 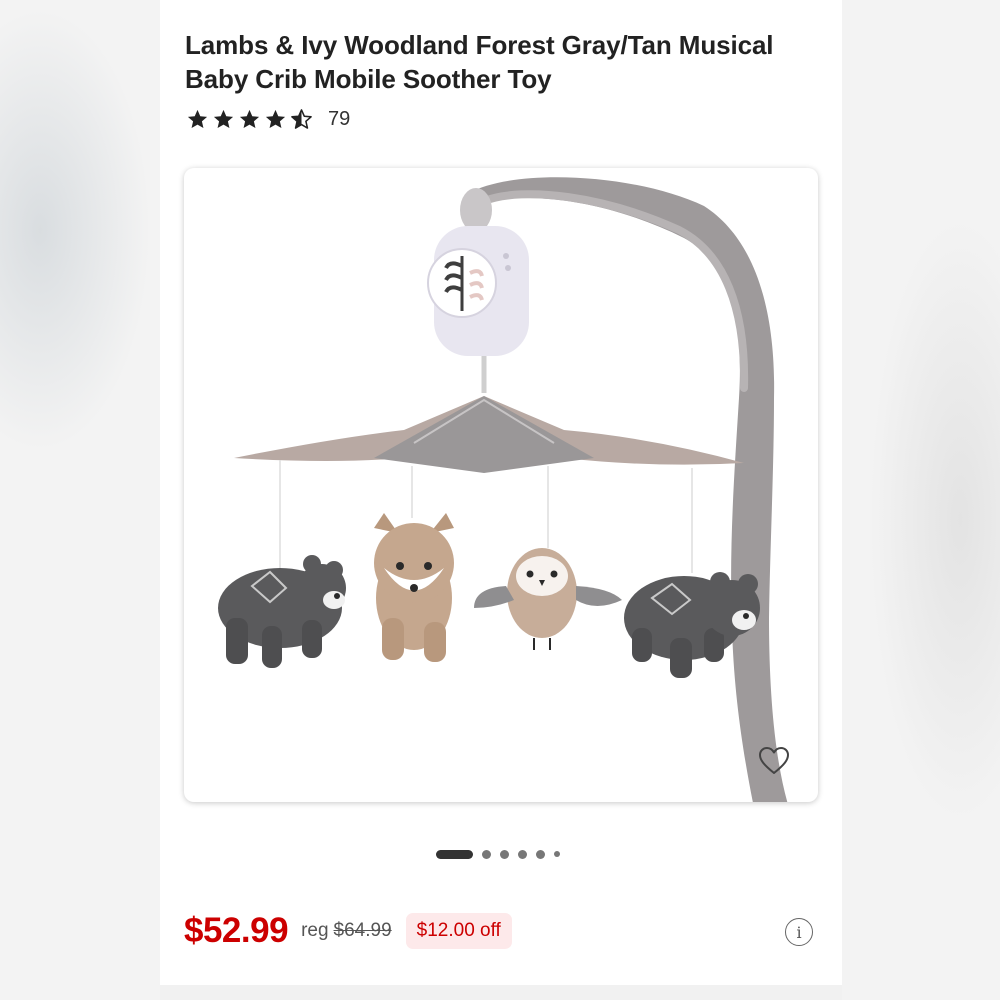 I want to click on image-carousel-dots, so click(x=498, y=854).